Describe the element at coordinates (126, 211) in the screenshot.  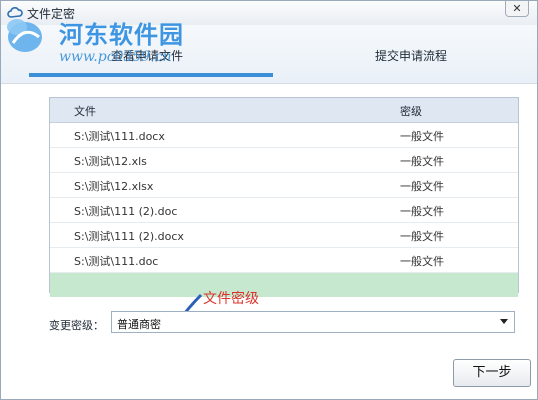
I see `file-path-cell: S:\测试\111 (2).doc` at that location.